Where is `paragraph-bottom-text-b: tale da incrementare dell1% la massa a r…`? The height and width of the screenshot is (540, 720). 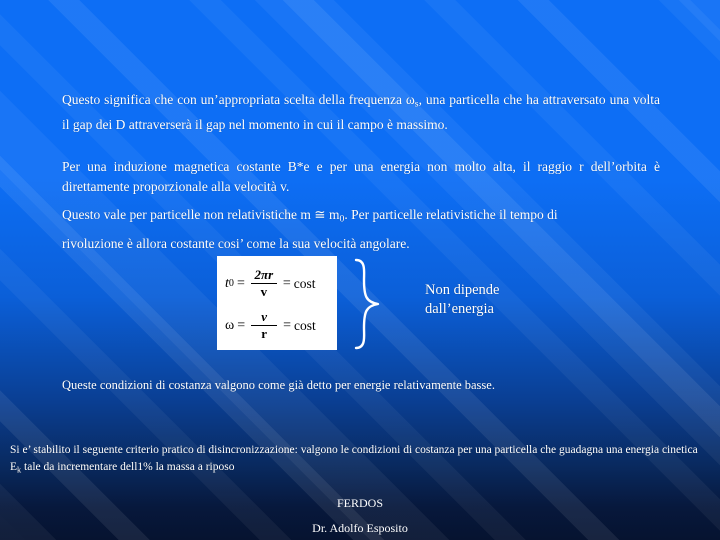
paragraph-bottom-text-b: tale da incrementare dell1% la massa a r… is located at coordinates (128, 467).